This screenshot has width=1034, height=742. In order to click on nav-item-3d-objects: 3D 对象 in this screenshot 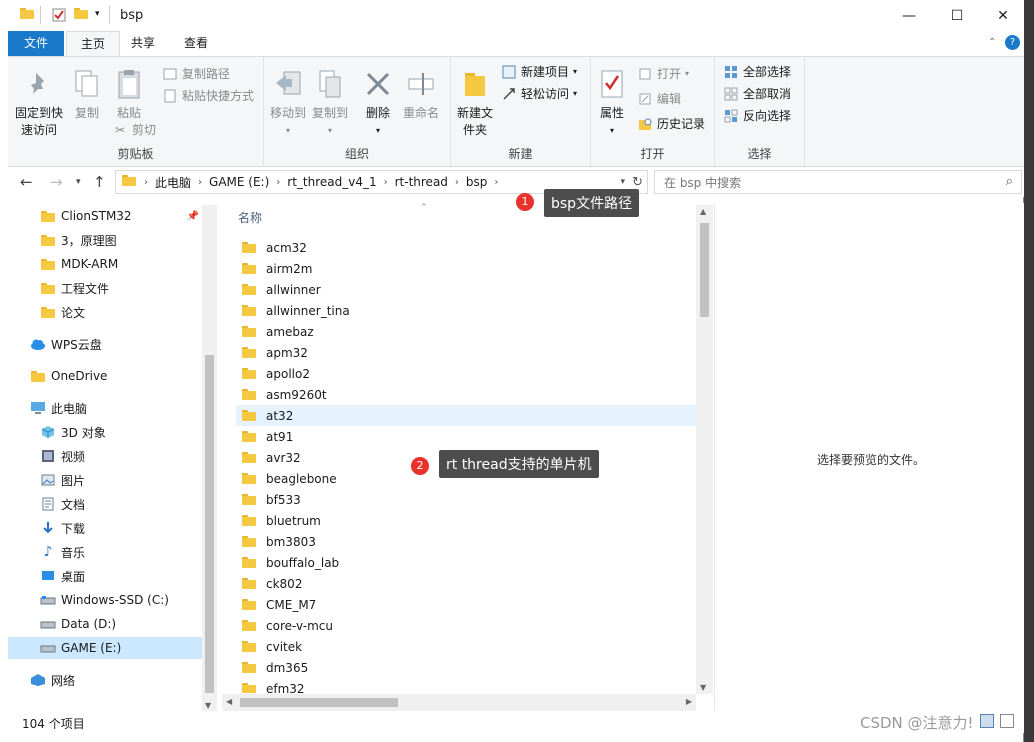, I will do `click(105, 432)`.